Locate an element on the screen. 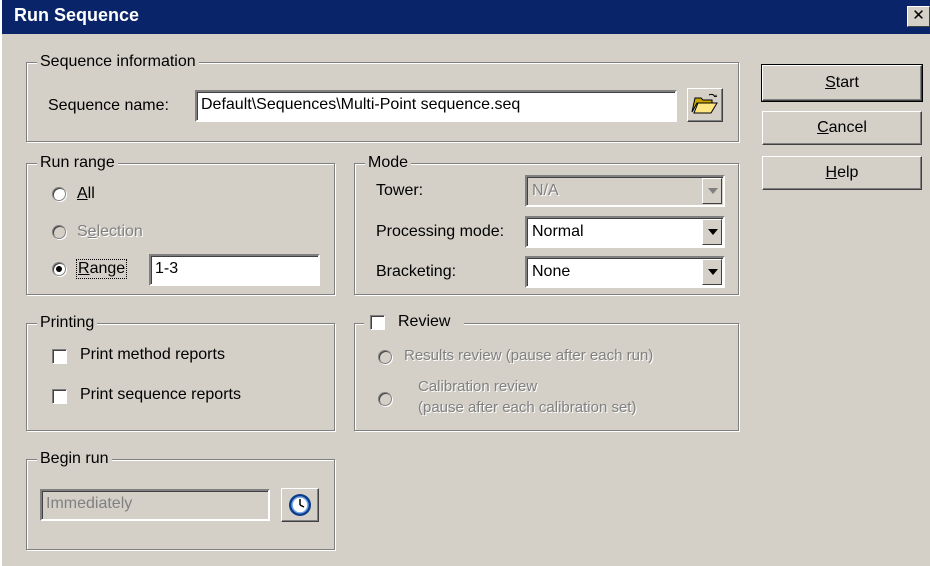 This screenshot has height=566, width=930. results-review-radio is located at coordinates (385, 357).